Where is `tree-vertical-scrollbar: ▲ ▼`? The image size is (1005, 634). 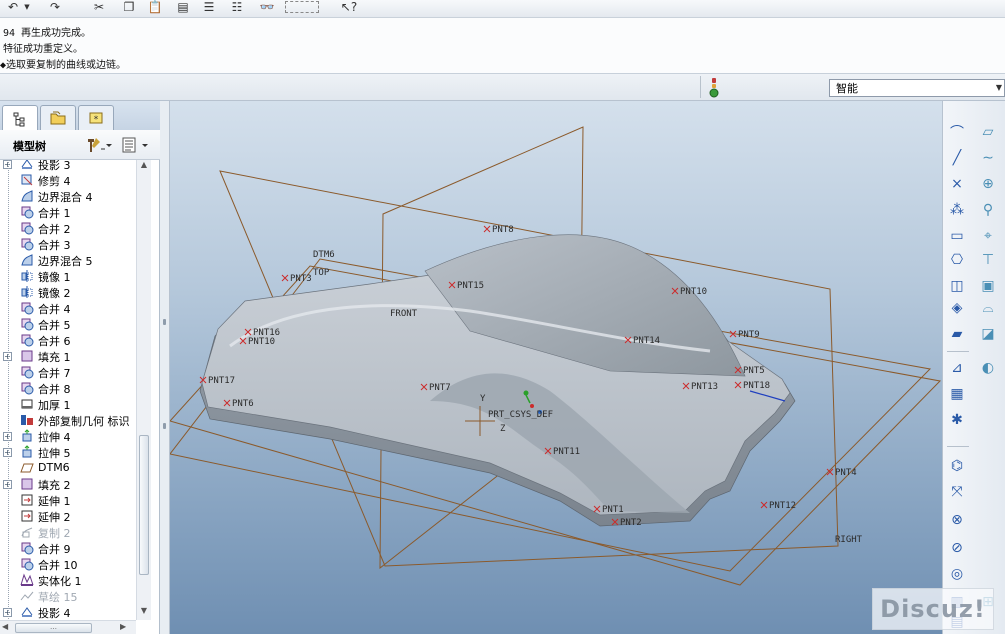
tree-vertical-scrollbar: ▲ ▼ is located at coordinates (143, 390).